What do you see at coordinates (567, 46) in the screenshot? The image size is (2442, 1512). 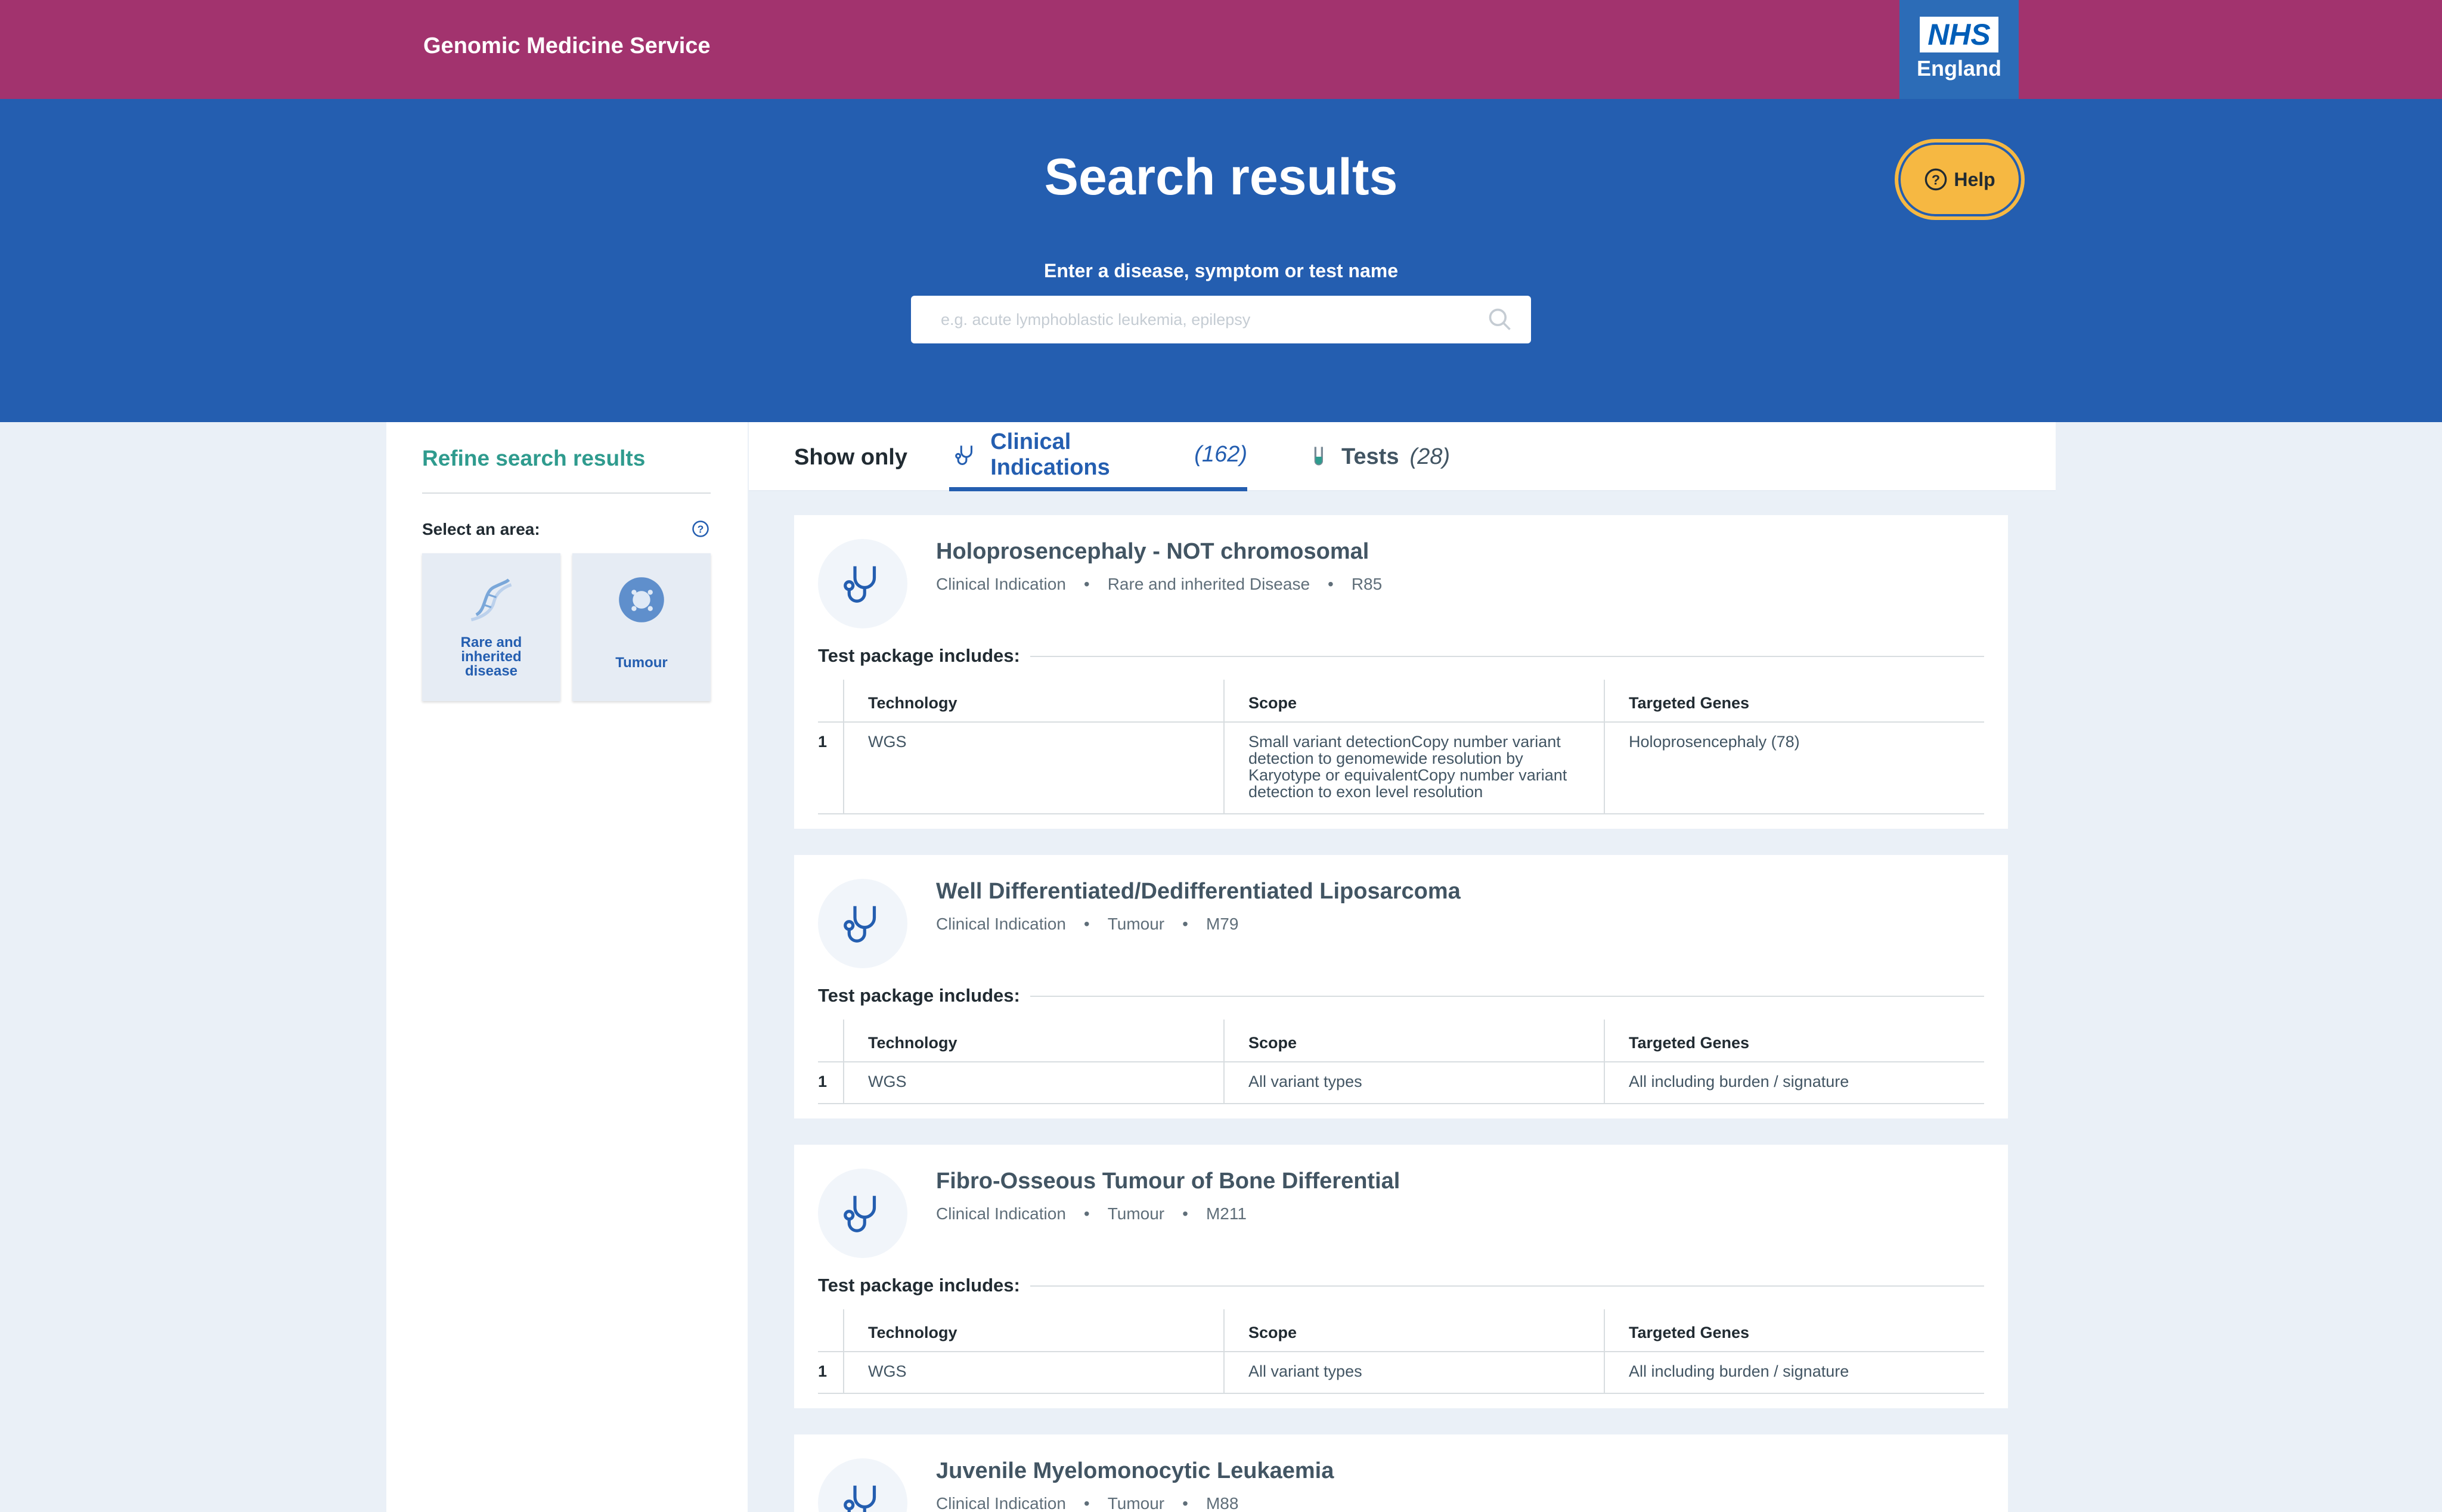 I see `service-name: Genomic Medicine Service` at bounding box center [567, 46].